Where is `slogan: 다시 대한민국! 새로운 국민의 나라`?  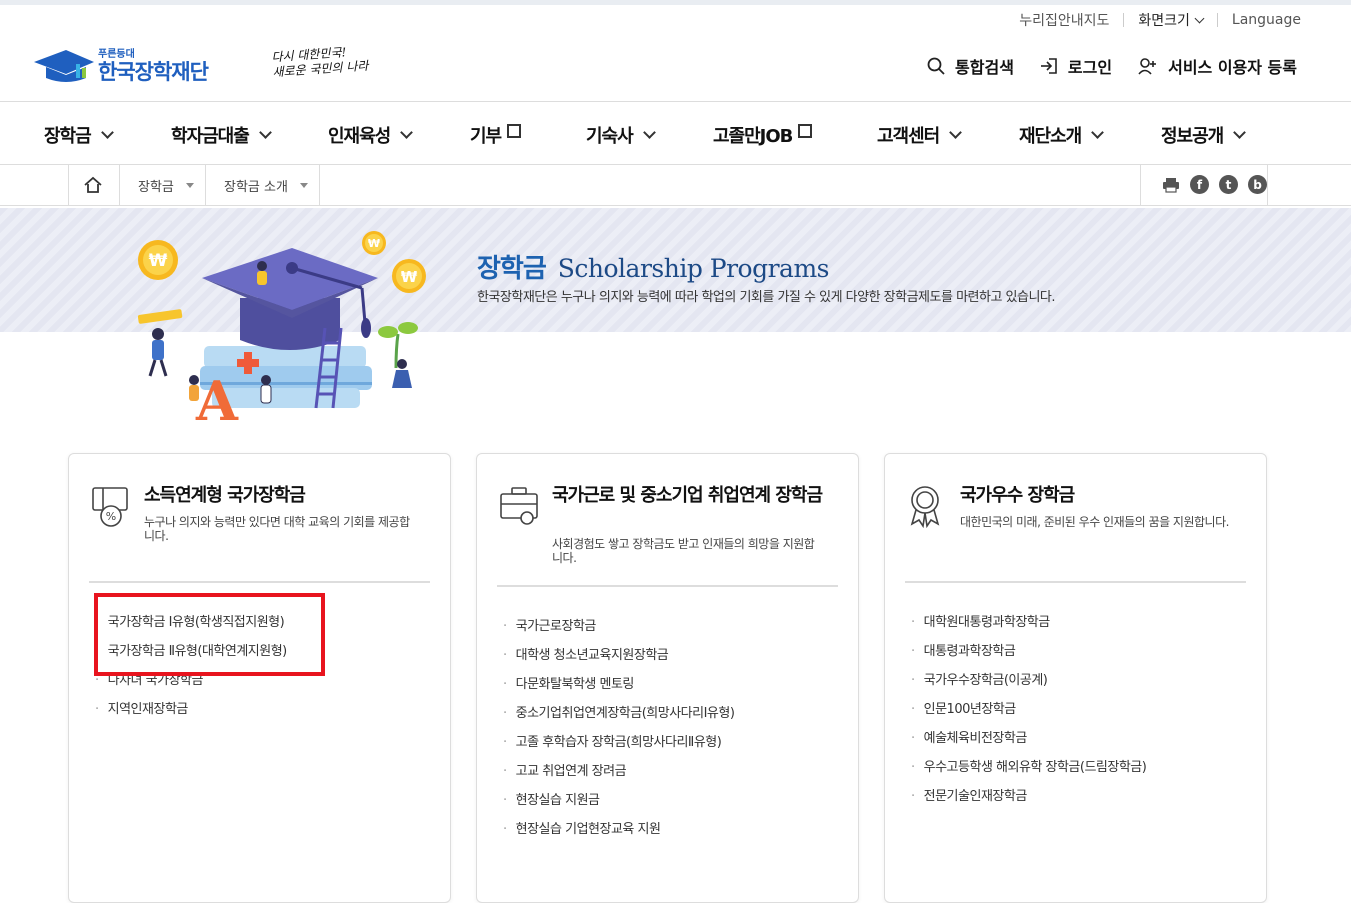
slogan: 다시 대한민국! 새로운 국민의 나라 is located at coordinates (320, 62).